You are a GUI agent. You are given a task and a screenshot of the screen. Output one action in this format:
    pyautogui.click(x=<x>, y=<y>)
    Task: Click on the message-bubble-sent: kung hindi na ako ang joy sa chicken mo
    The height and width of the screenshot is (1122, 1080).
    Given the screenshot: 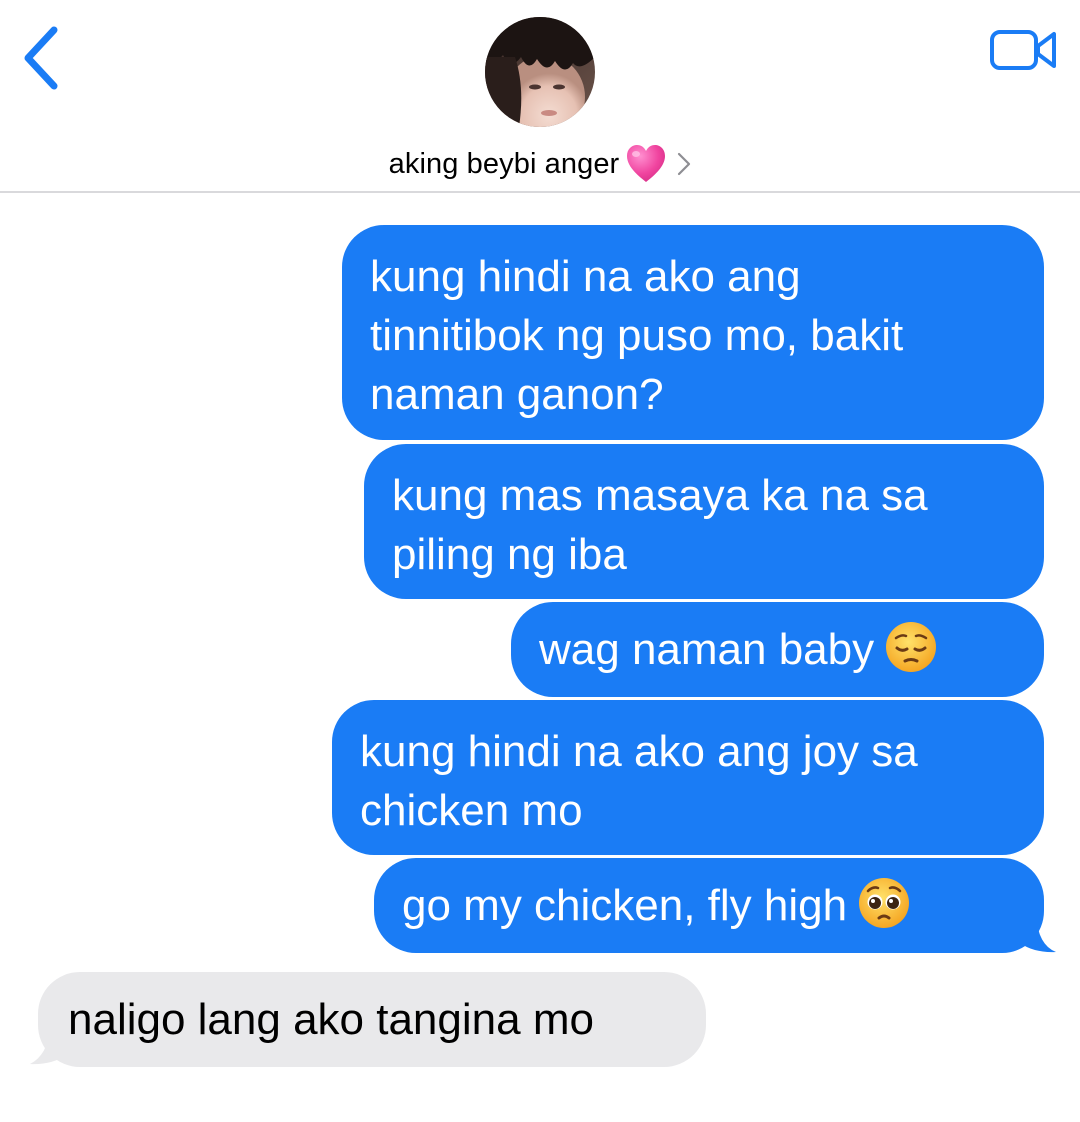 What is the action you would take?
    pyautogui.click(x=688, y=777)
    